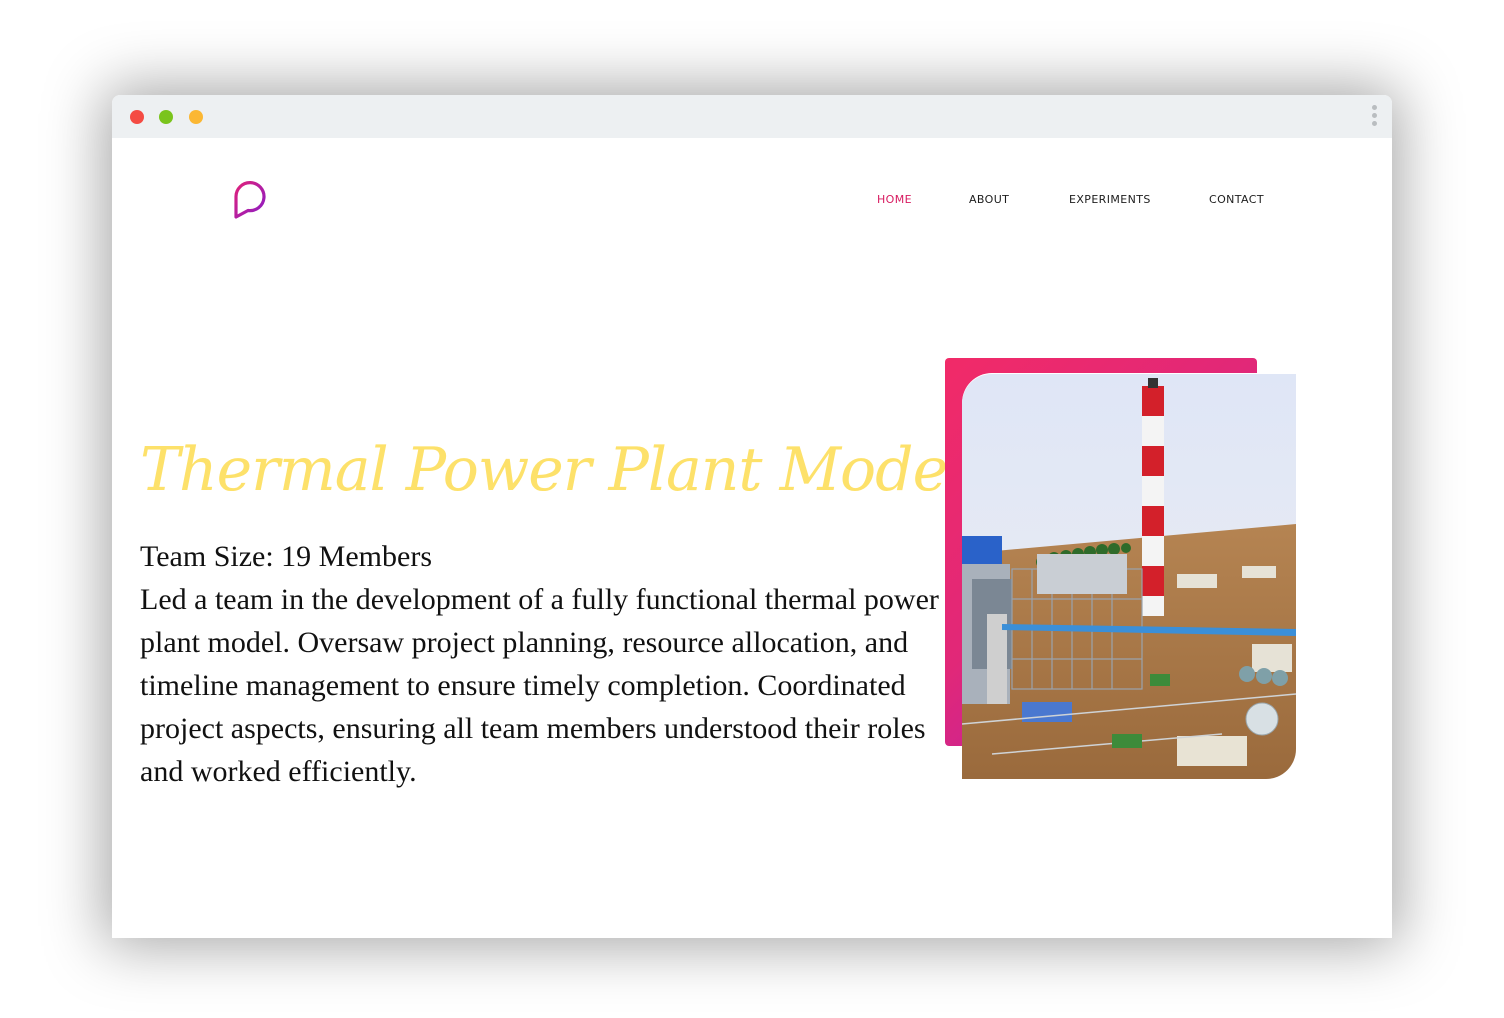 This screenshot has width=1504, height=1018. I want to click on nav-contact: CONTACT, so click(1236, 199).